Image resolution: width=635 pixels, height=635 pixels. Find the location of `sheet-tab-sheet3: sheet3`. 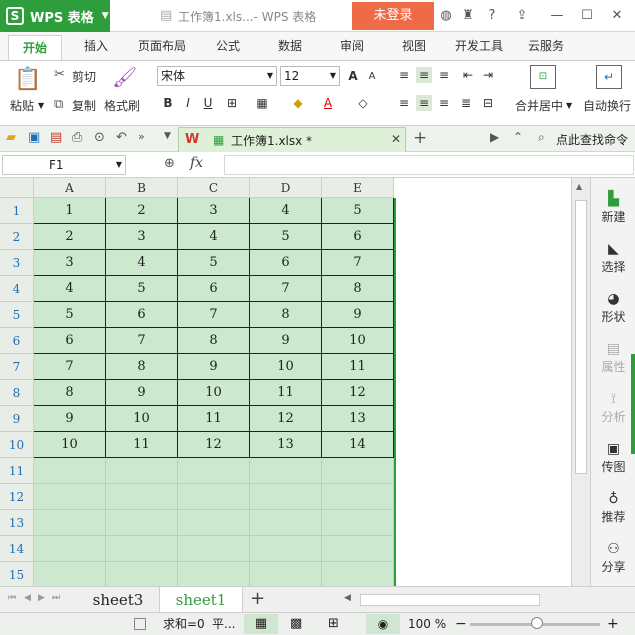

sheet-tab-sheet3: sheet3 is located at coordinates (118, 600).